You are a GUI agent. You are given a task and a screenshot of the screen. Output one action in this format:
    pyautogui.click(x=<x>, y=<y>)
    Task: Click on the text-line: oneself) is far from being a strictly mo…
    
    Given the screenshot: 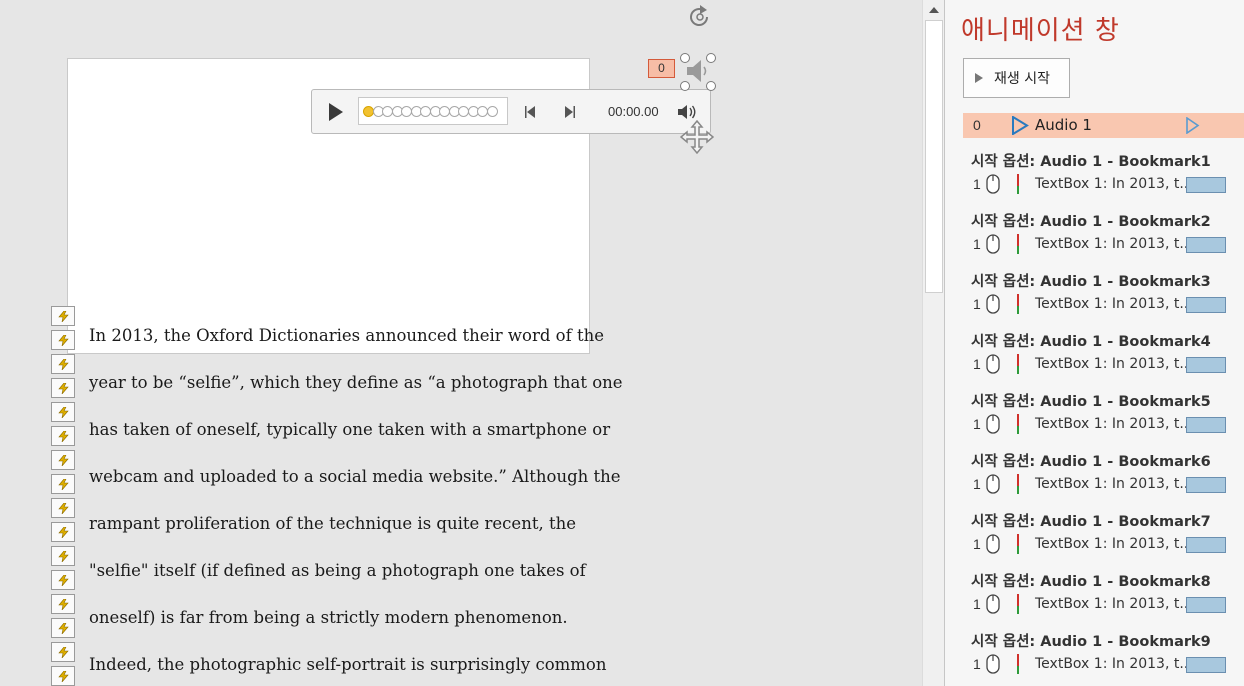 What is the action you would take?
    pyautogui.click(x=328, y=617)
    